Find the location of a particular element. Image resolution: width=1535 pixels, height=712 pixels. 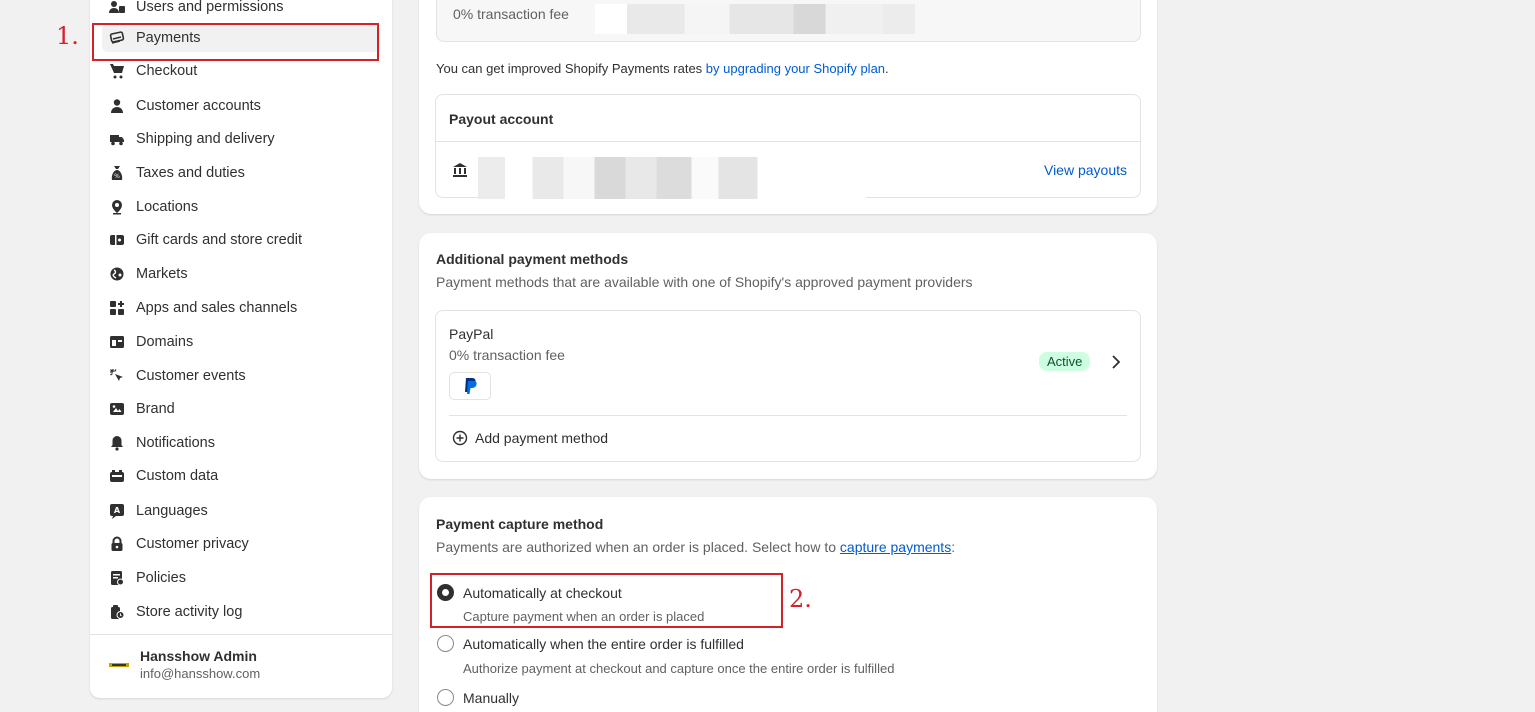

sidebar-item-policies: Policies is located at coordinates (241, 578).